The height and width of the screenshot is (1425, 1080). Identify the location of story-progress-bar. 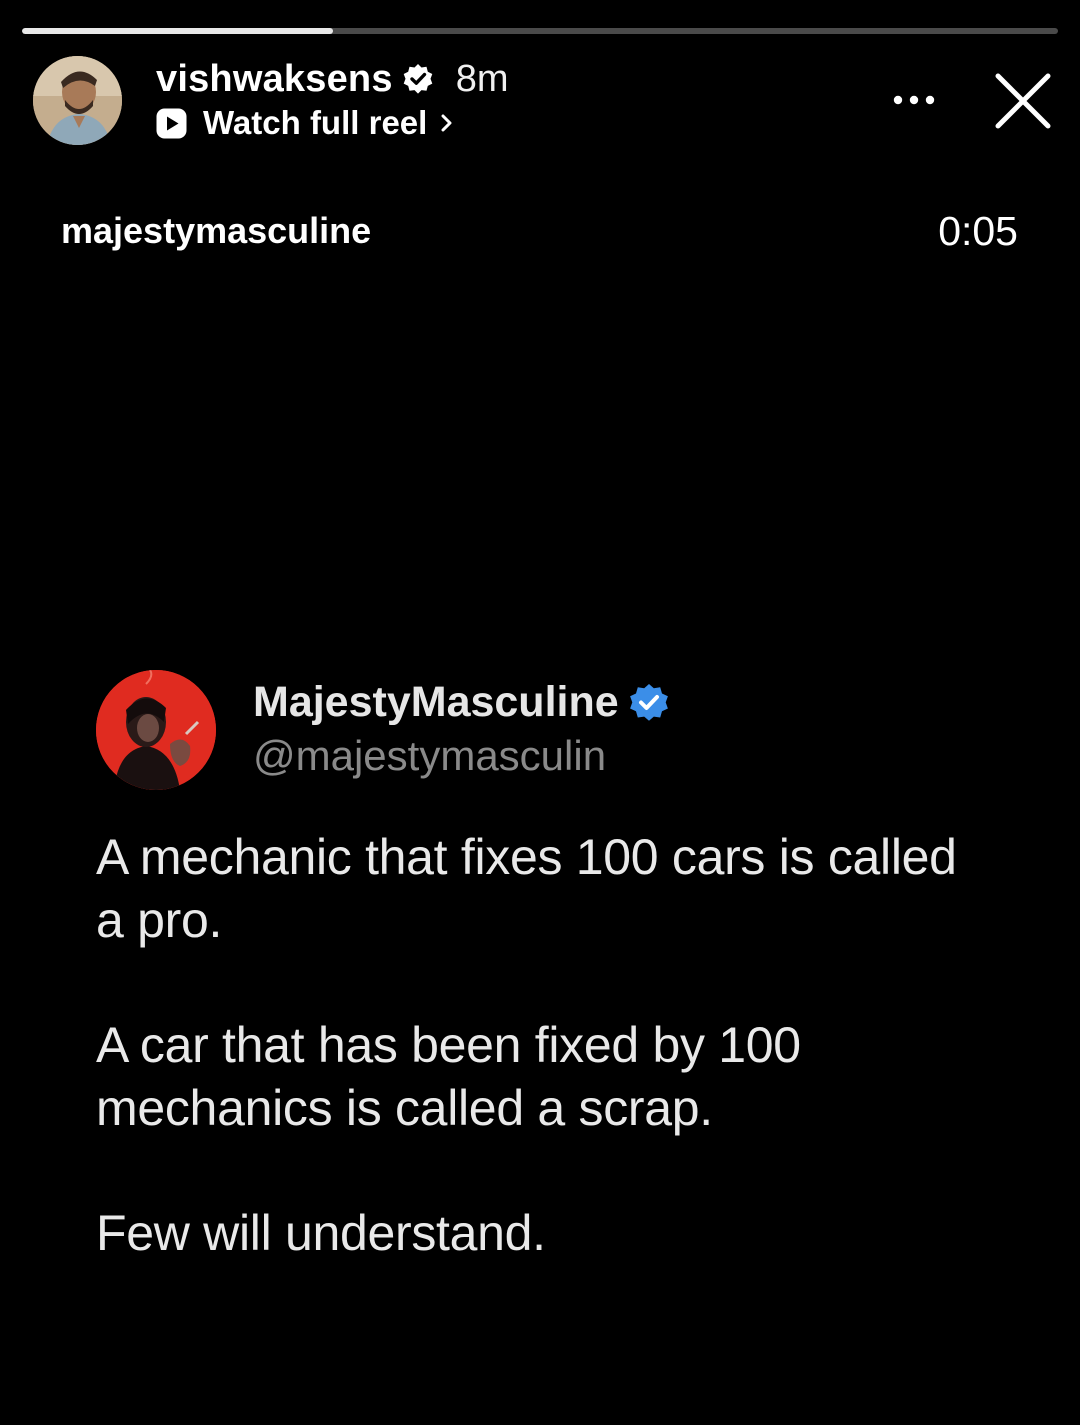
(540, 31).